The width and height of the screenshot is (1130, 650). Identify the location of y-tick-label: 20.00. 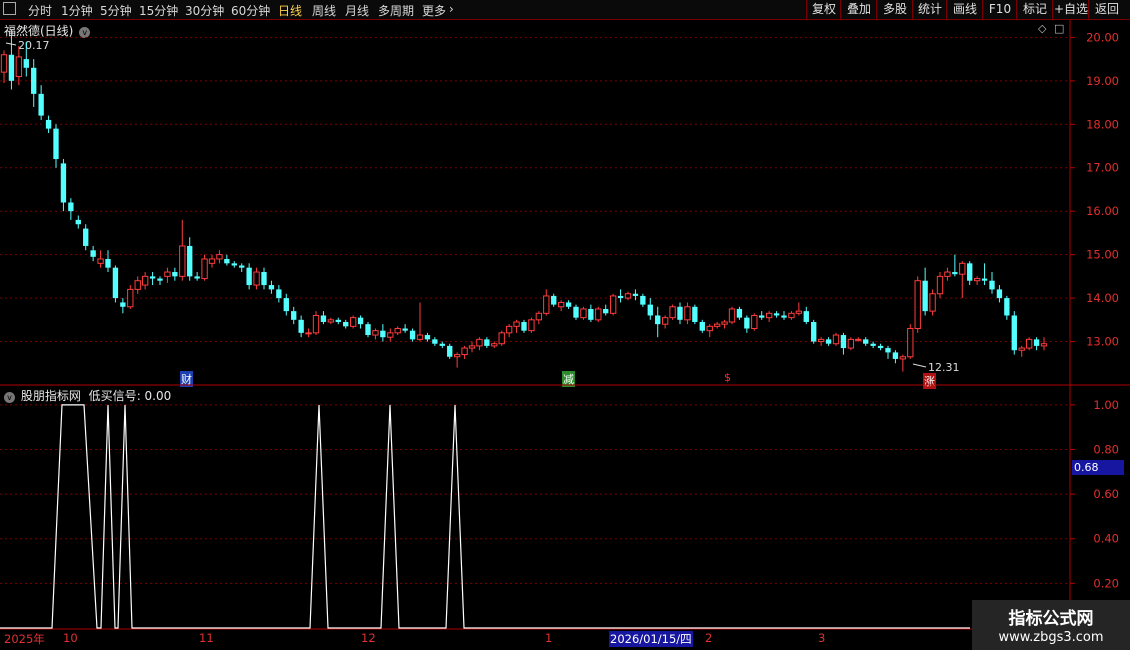
(1102, 37).